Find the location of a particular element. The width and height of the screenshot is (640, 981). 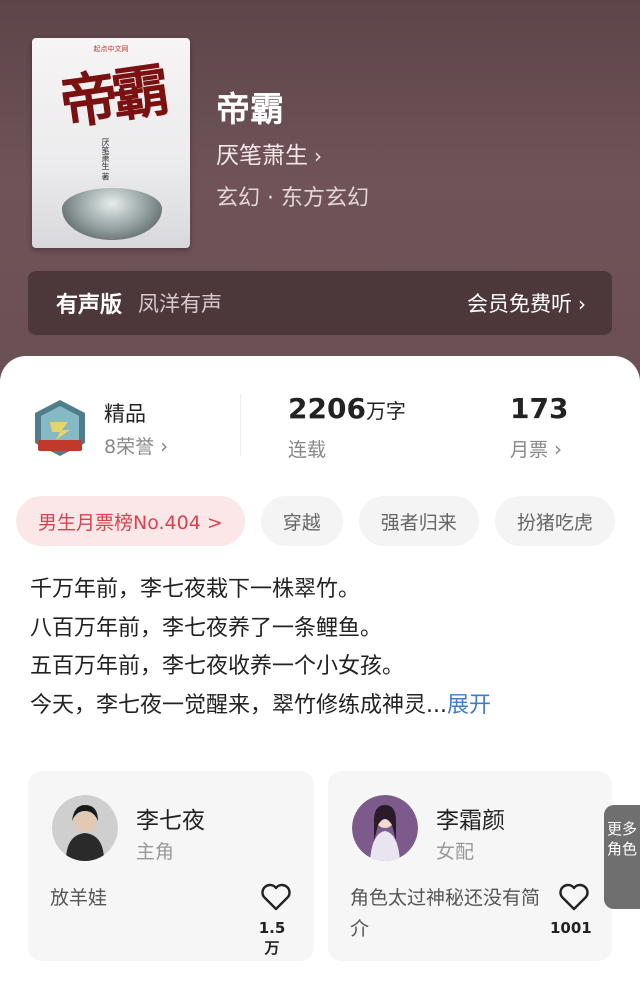

book-genre: 玄幻 · 东方玄幻 is located at coordinates (292, 198).